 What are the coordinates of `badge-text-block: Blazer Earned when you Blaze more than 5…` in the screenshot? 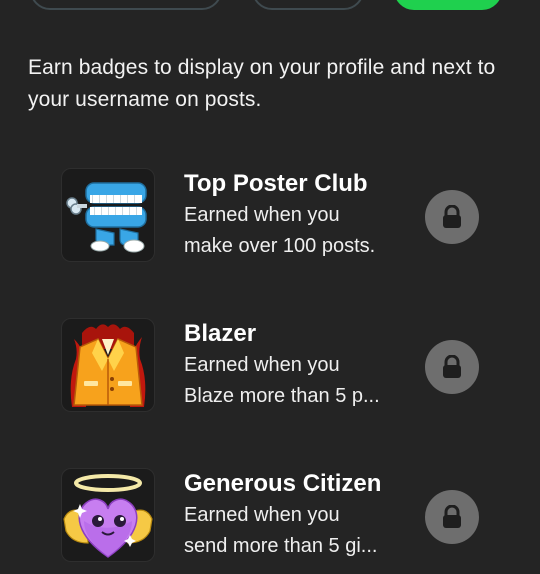 It's located at (299, 365).